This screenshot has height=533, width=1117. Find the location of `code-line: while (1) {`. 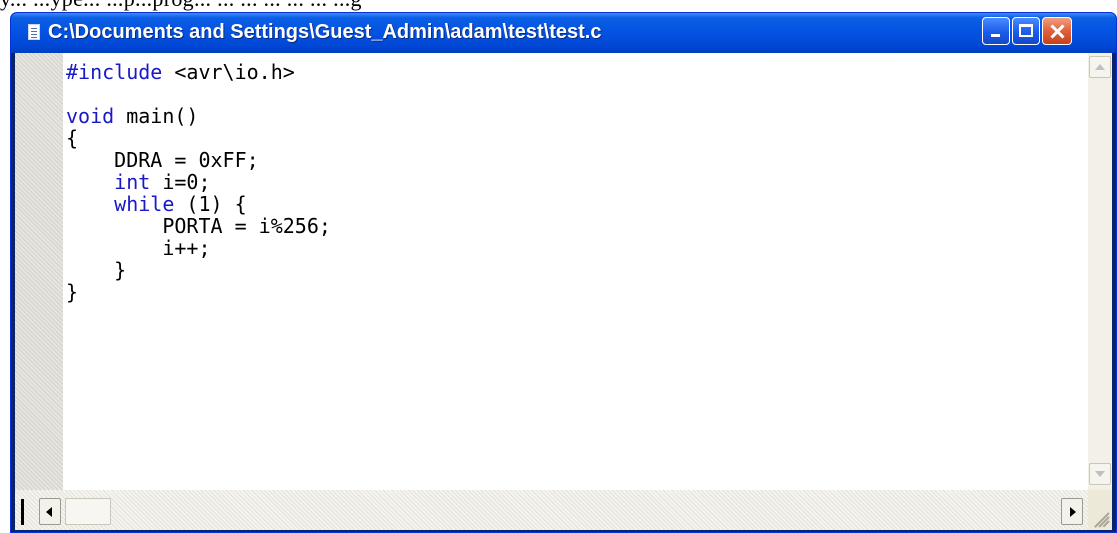

code-line: while (1) { is located at coordinates (156, 204).